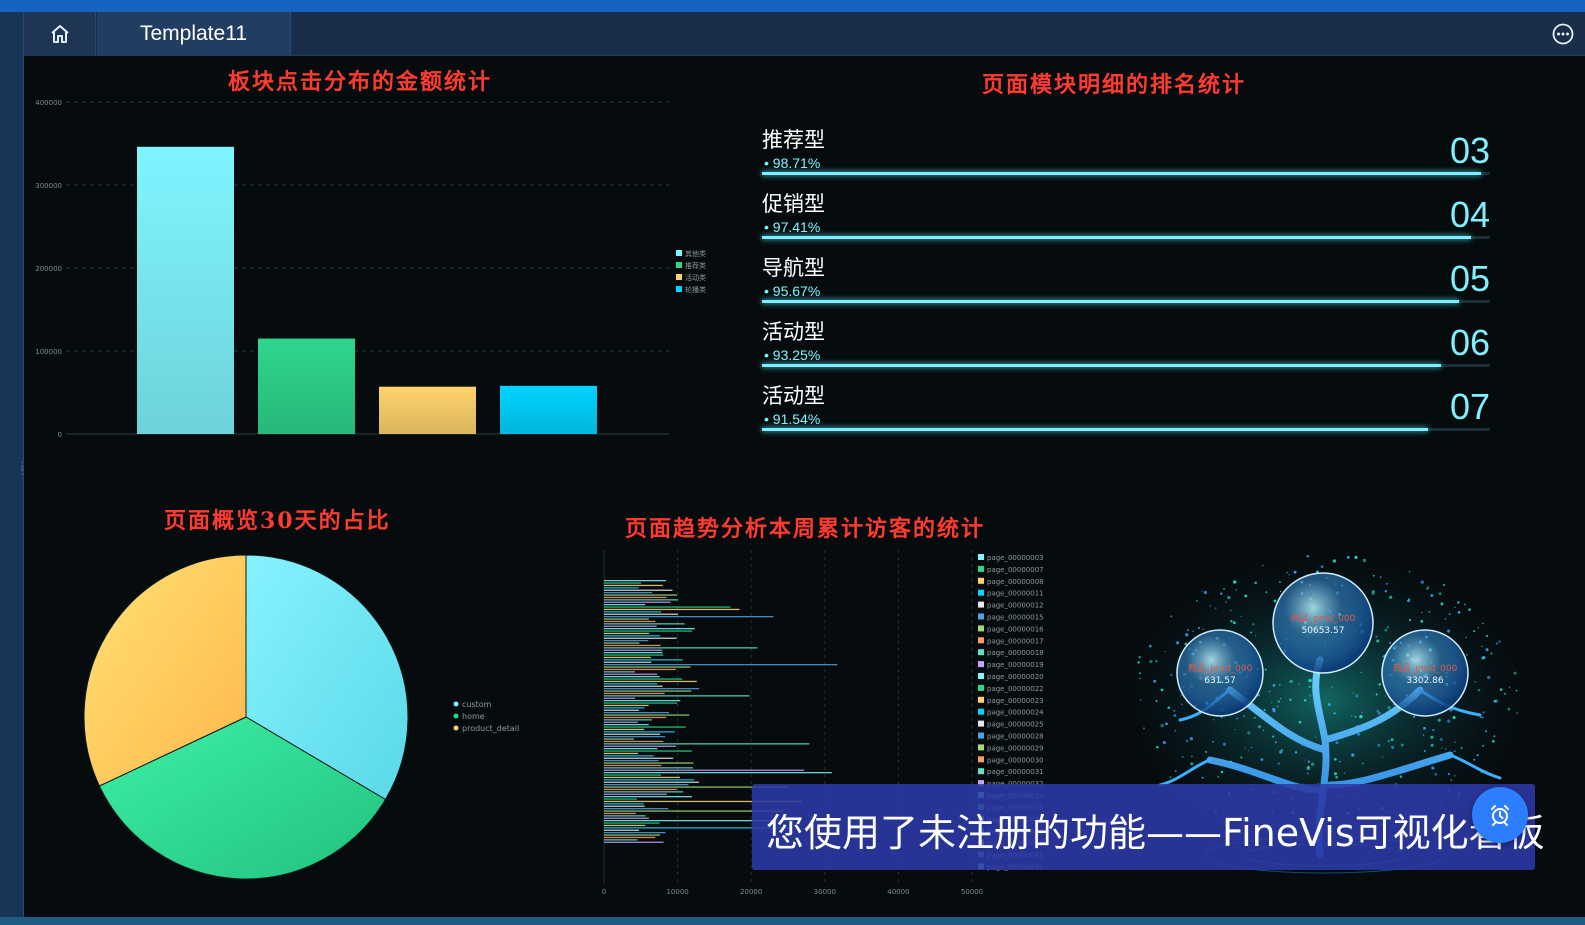 This screenshot has width=1585, height=925. What do you see at coordinates (473, 716) in the screenshot?
I see `pie-legend-label: home` at bounding box center [473, 716].